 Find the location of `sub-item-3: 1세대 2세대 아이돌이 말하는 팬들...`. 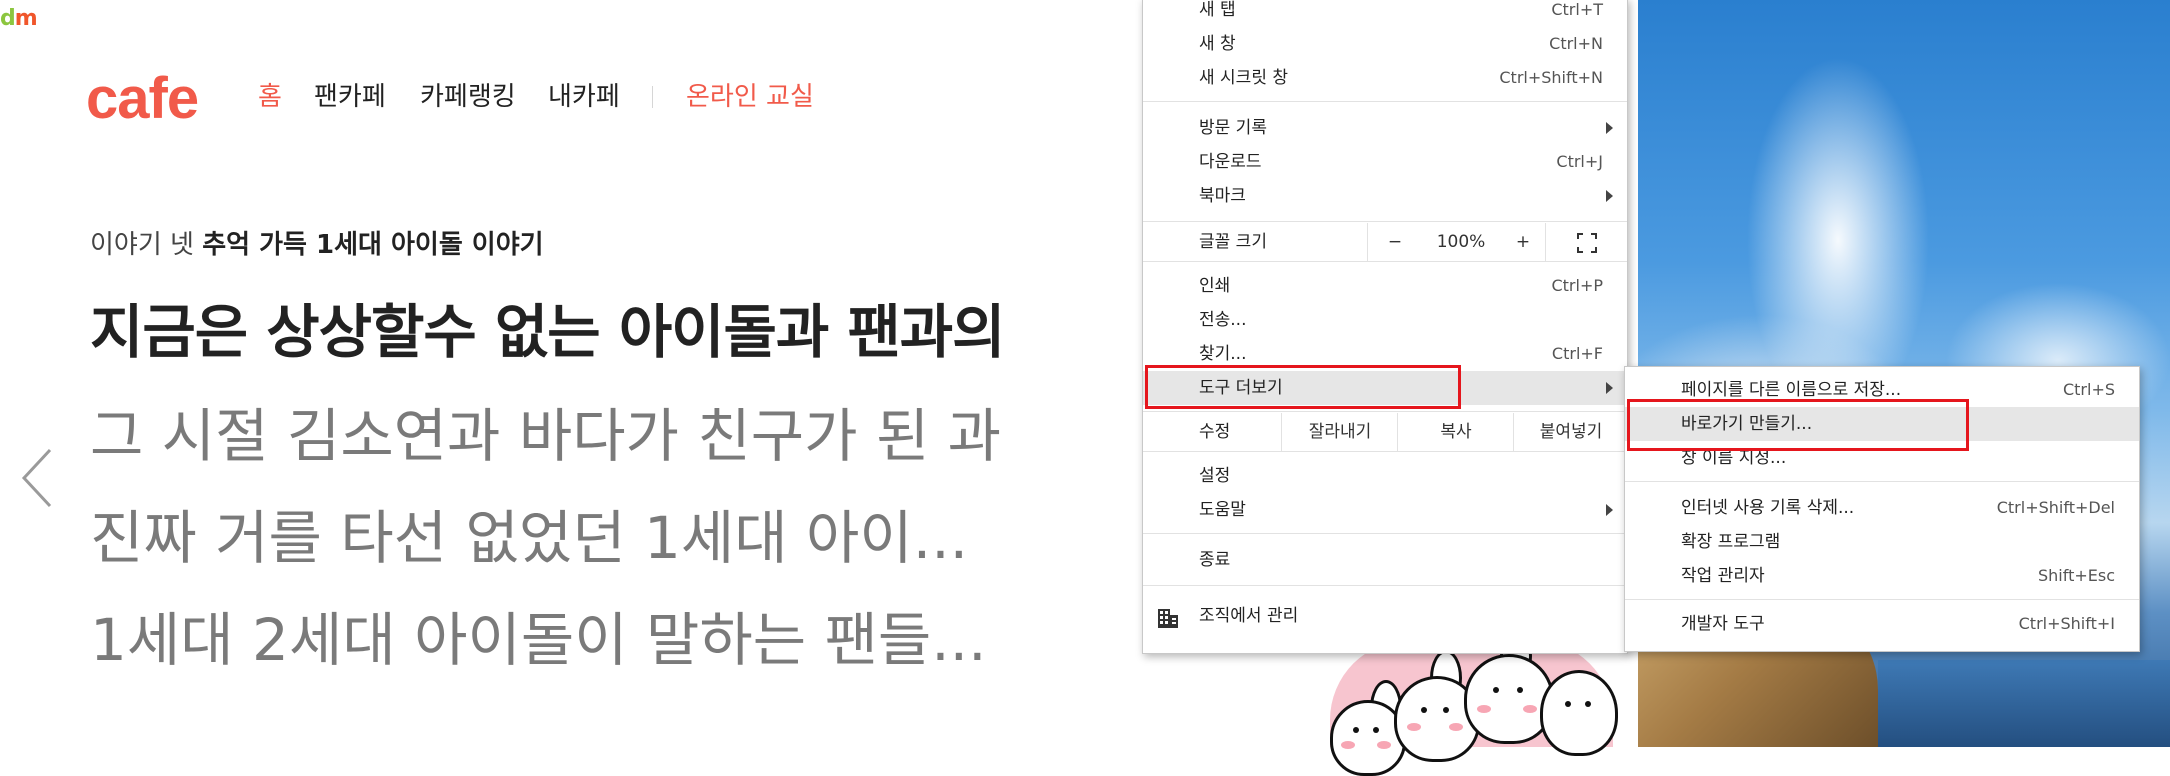

sub-item-3: 1세대 2세대 아이돌이 말하는 팬들... is located at coordinates (538, 640).